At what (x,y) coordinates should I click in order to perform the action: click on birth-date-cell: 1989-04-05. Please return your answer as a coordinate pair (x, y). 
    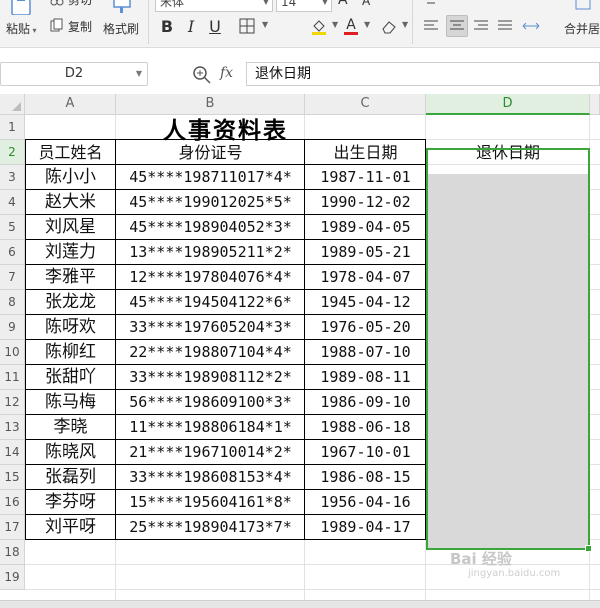
    Looking at the image, I should click on (365, 227).